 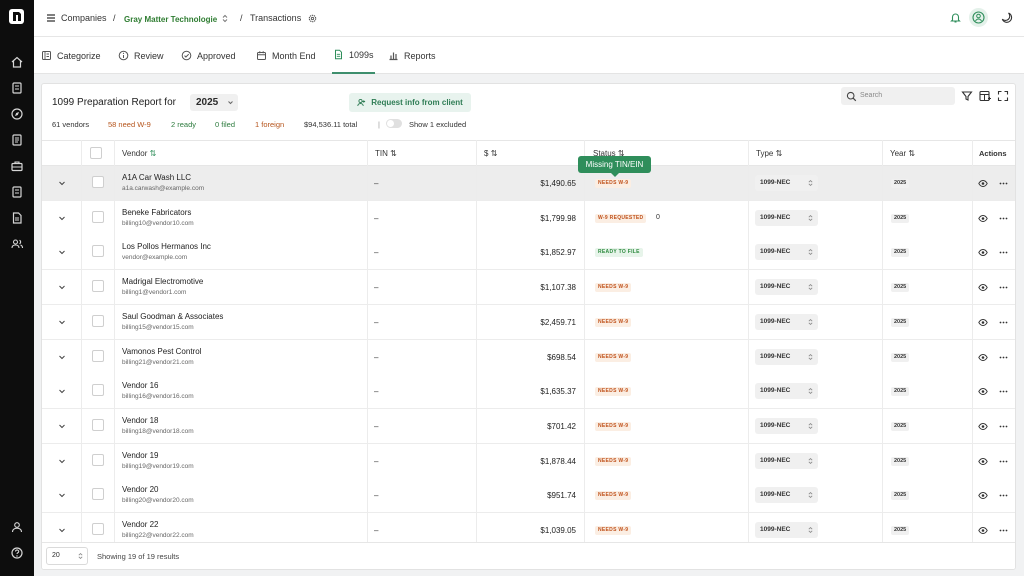 I want to click on tin-header: TIN ⇅, so click(x=386, y=154).